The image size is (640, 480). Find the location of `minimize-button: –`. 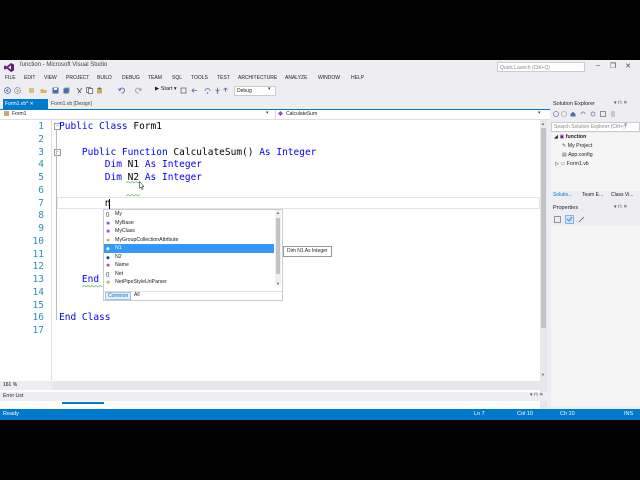

minimize-button: – is located at coordinates (598, 65).